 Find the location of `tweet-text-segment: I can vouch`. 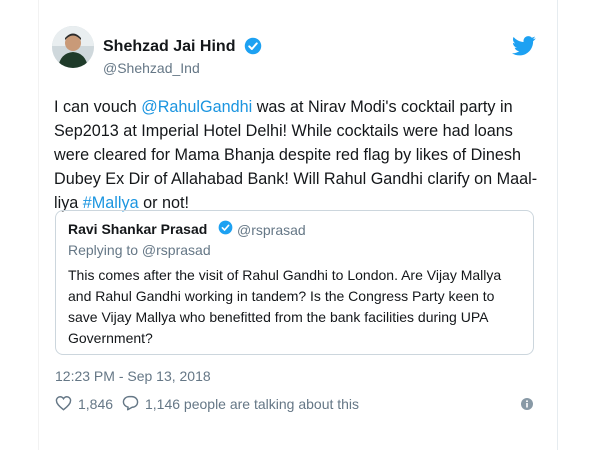

tweet-text-segment: I can vouch is located at coordinates (98, 107).